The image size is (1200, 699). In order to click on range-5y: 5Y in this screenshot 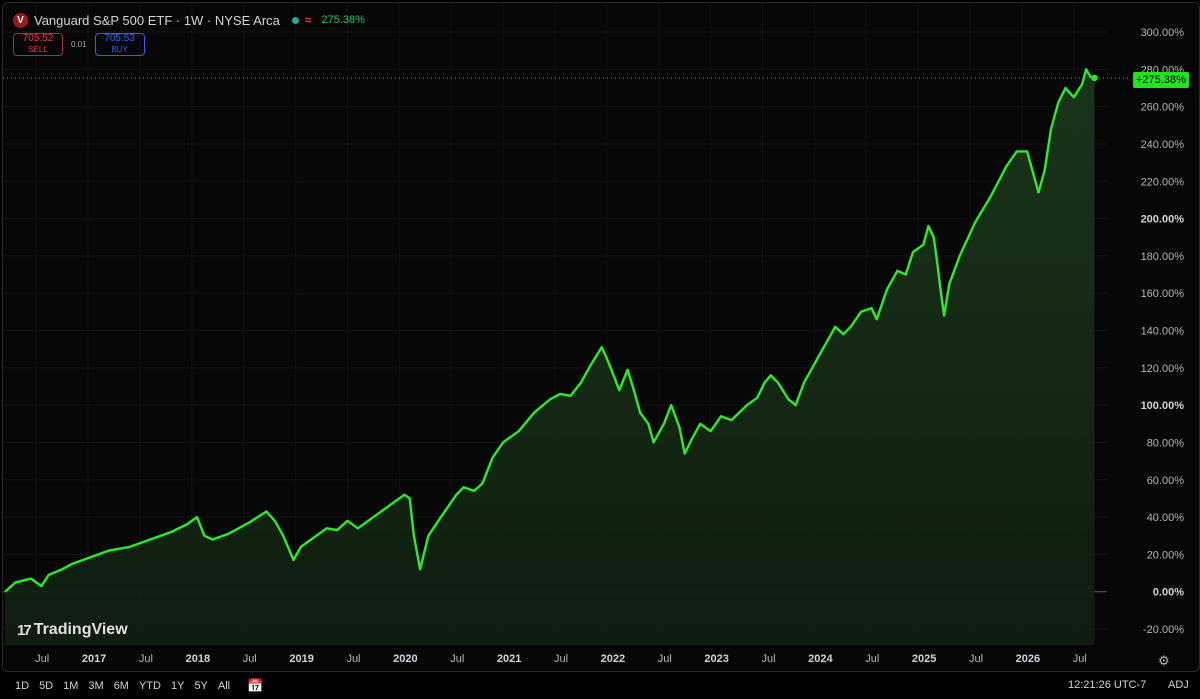, I will do `click(200, 686)`.